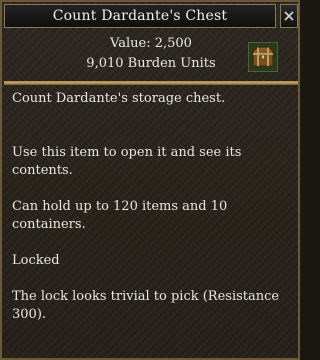 Image resolution: width=320 pixels, height=360 pixels. I want to click on lock-status: Locked, so click(36, 260).